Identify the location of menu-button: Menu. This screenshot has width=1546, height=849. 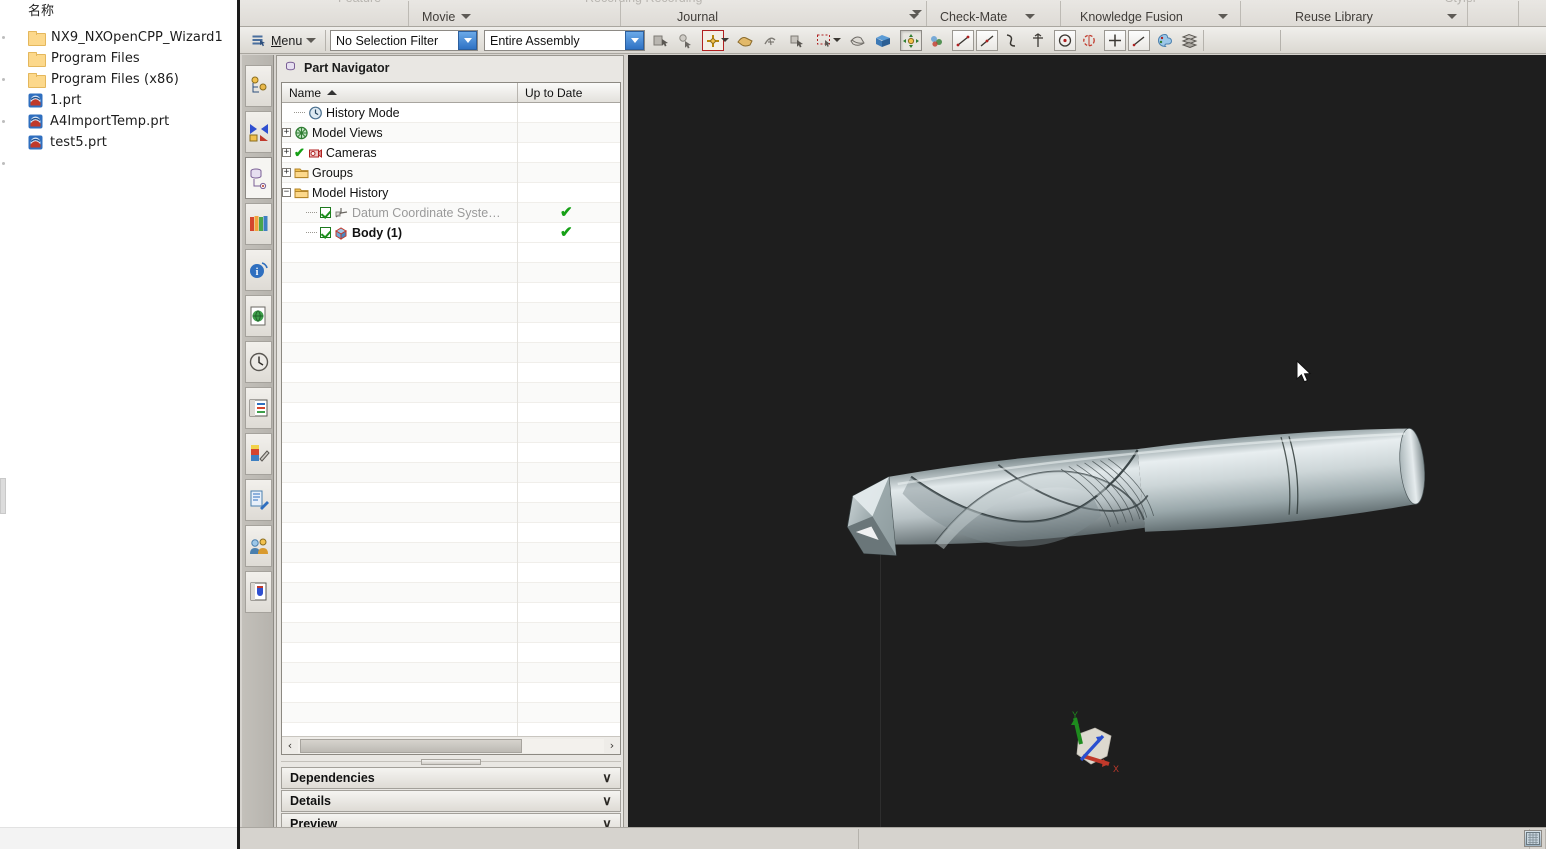
(284, 40).